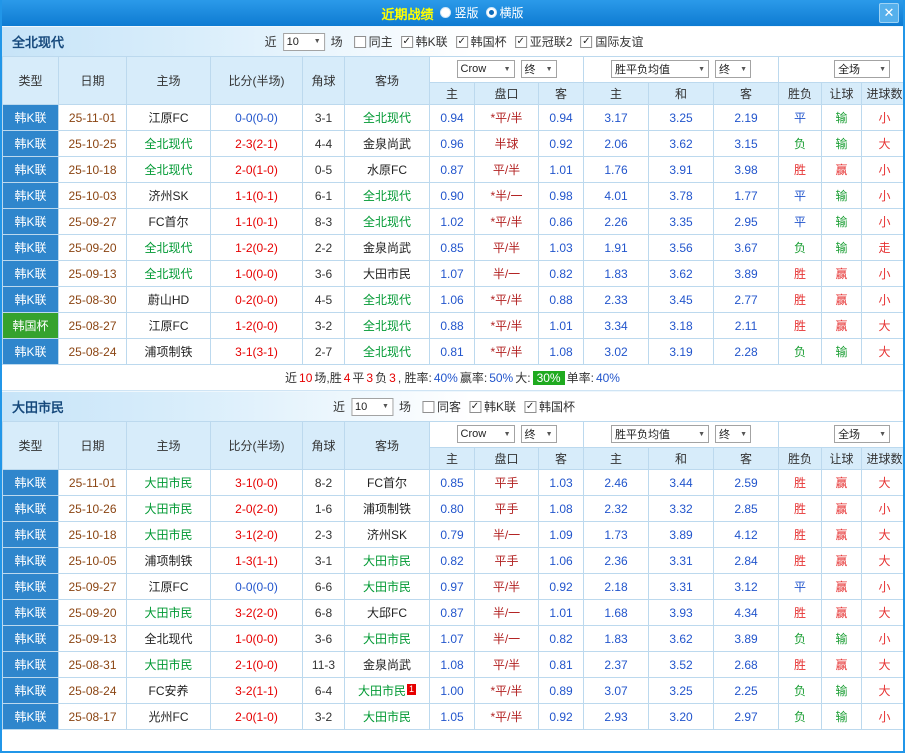  Describe the element at coordinates (800, 612) in the screenshot. I see `result-wdl: 胜` at that location.